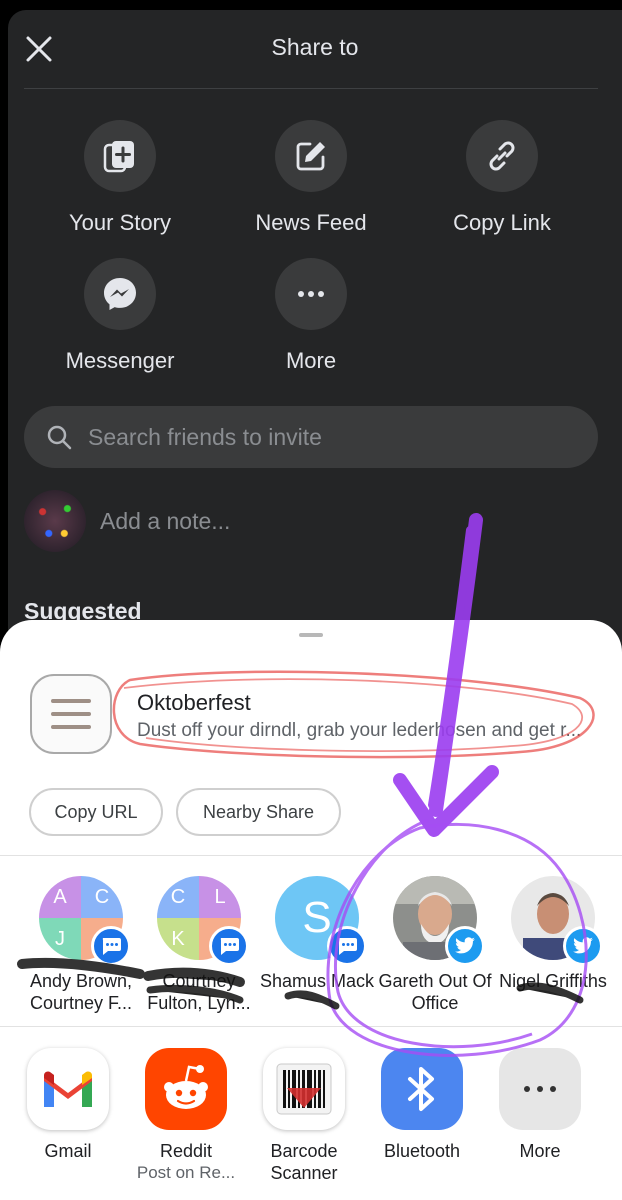  I want to click on avatar, so click(55, 521).